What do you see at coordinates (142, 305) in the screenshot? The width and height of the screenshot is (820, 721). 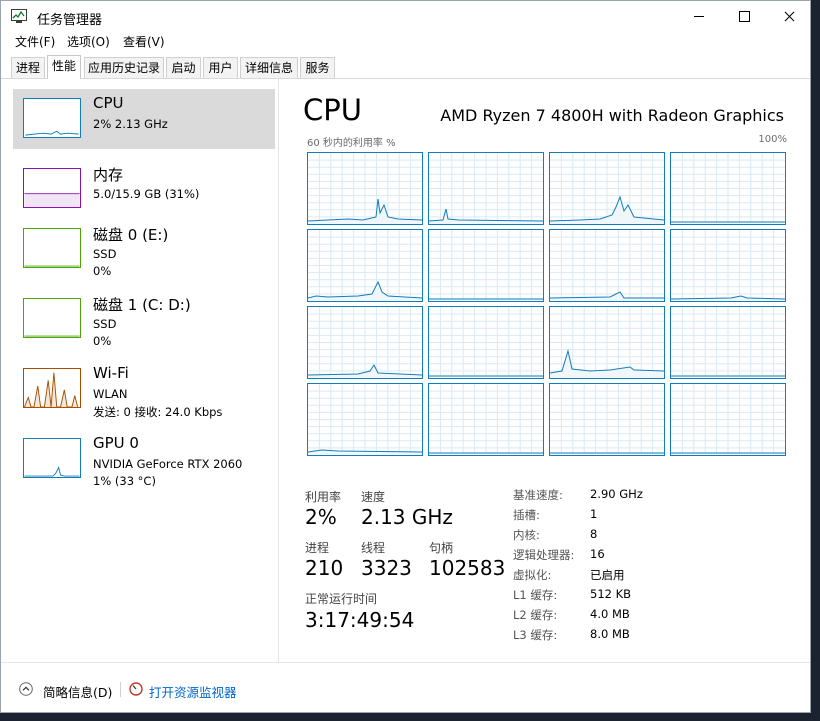 I see `sidebar-title: 磁盘 1 (C: D:)` at bounding box center [142, 305].